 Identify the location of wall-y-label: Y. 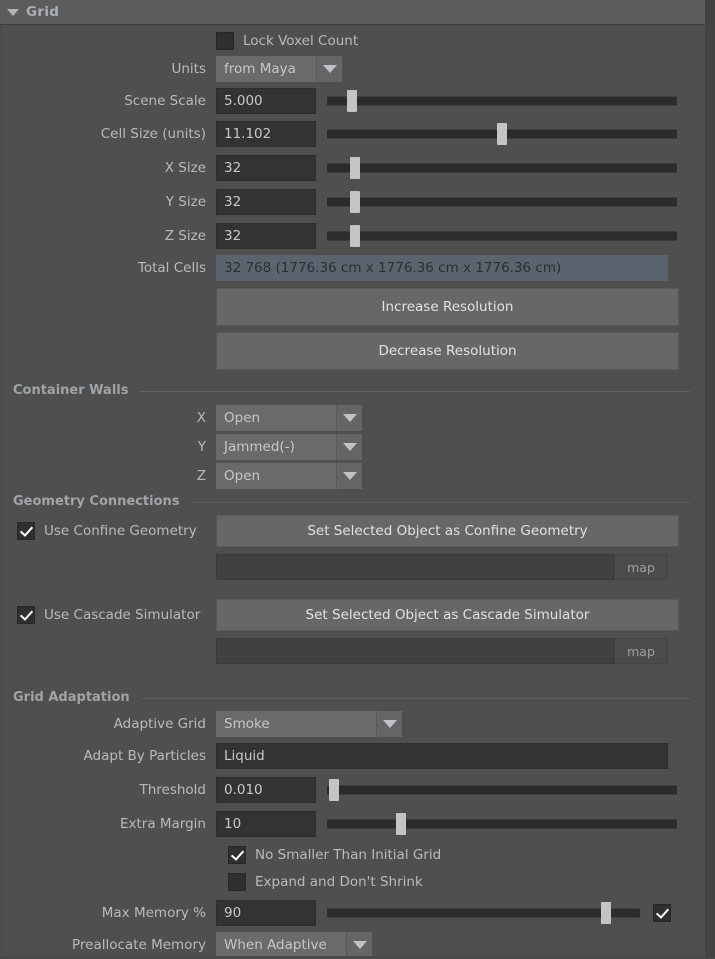
(201, 447).